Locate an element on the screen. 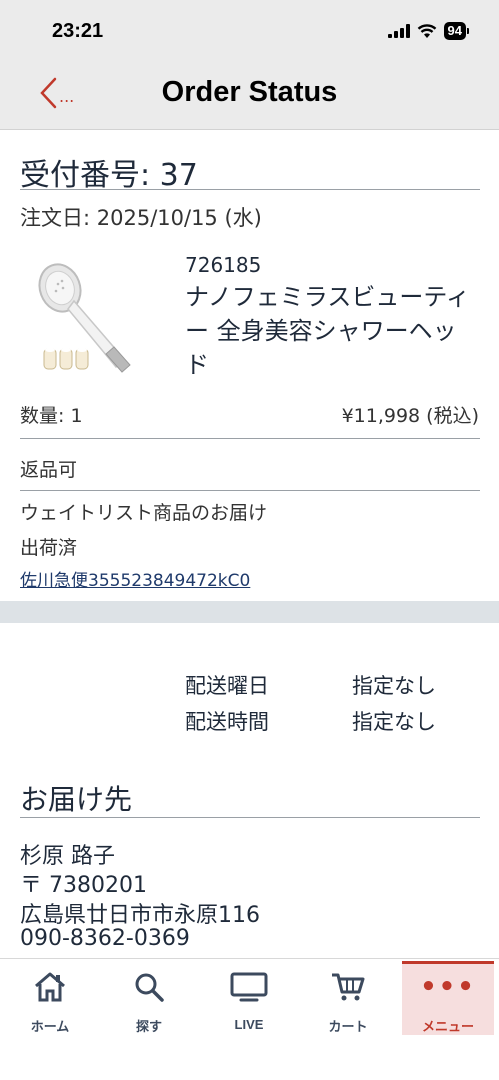 Image resolution: width=499 pixels, height=1080 pixels. tv-icon is located at coordinates (249, 987).